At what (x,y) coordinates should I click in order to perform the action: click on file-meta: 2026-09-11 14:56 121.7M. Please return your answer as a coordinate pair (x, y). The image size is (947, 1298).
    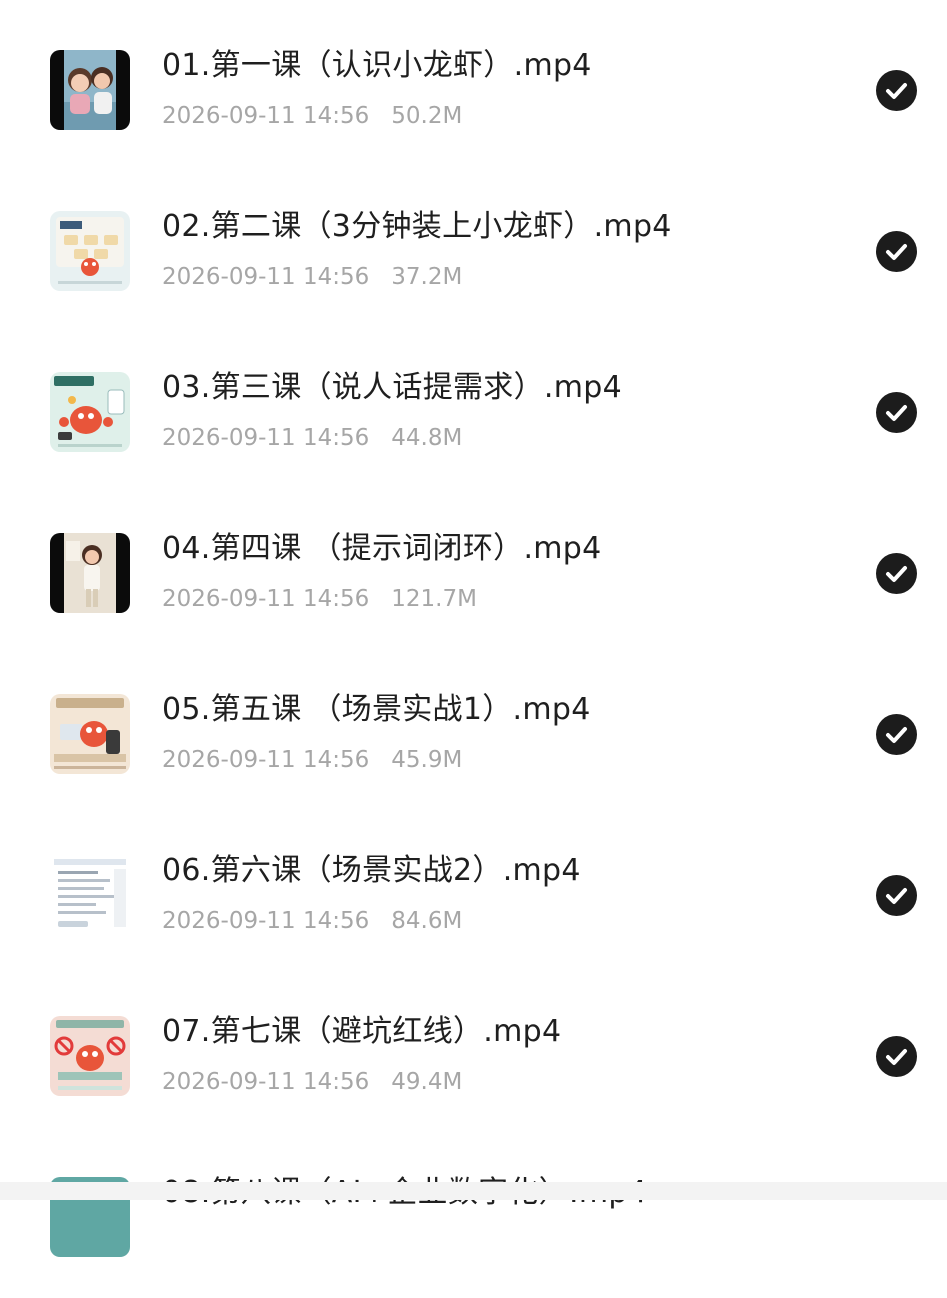
    Looking at the image, I should click on (319, 599).